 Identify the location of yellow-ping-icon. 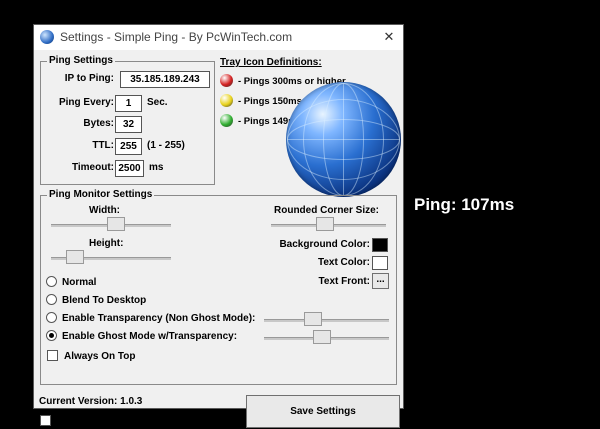
(226, 100).